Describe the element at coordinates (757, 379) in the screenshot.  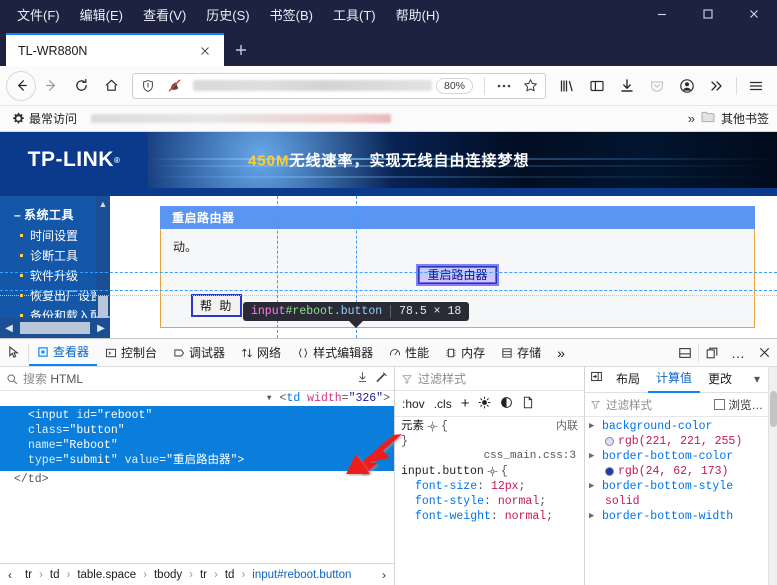
I see `computed-tabs-overflow: ▾` at that location.